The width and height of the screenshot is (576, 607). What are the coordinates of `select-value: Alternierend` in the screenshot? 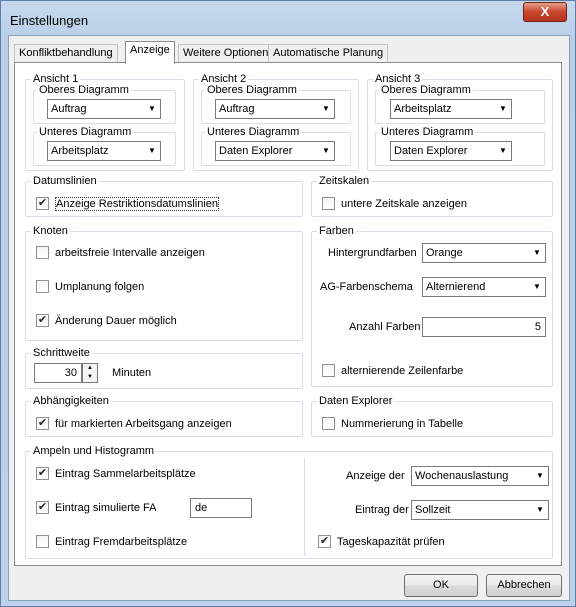 It's located at (456, 287).